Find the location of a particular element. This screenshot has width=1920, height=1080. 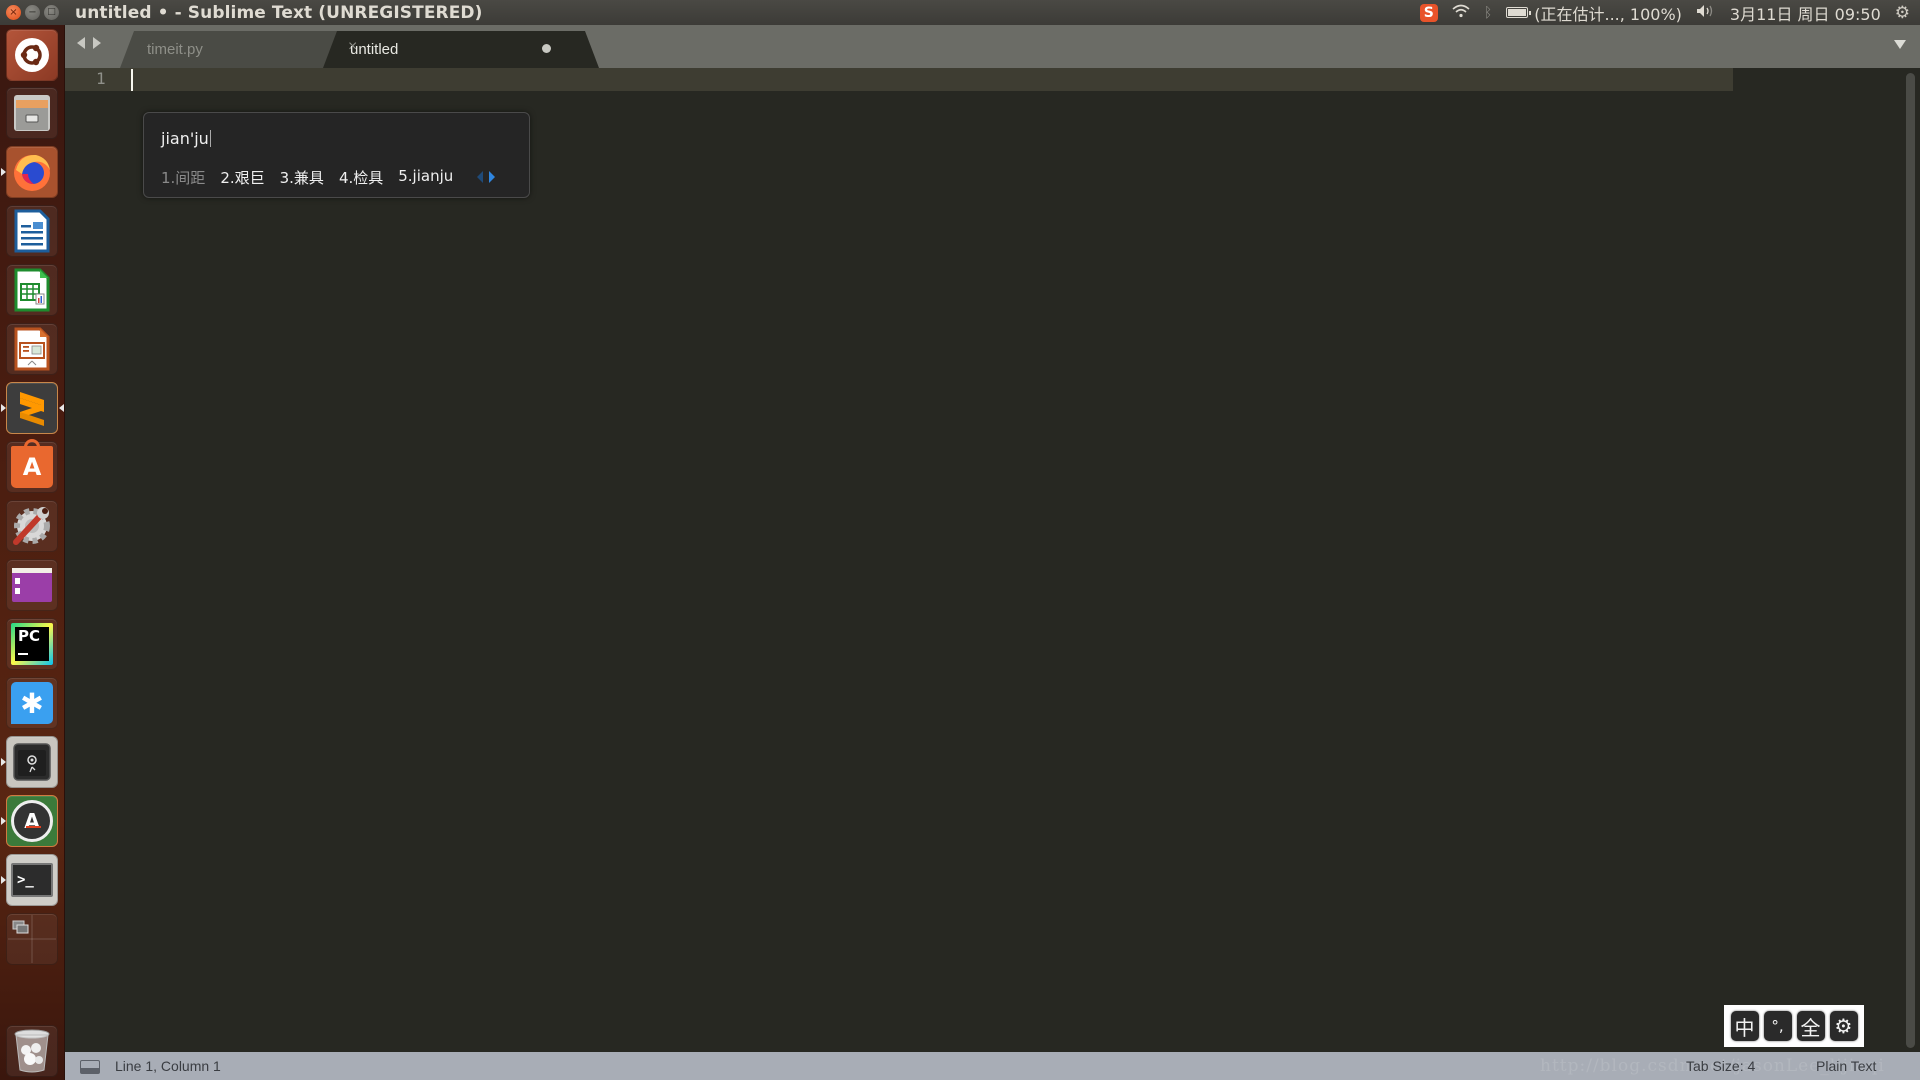

tab-bar: timeit.py × untitled is located at coordinates (992, 46).